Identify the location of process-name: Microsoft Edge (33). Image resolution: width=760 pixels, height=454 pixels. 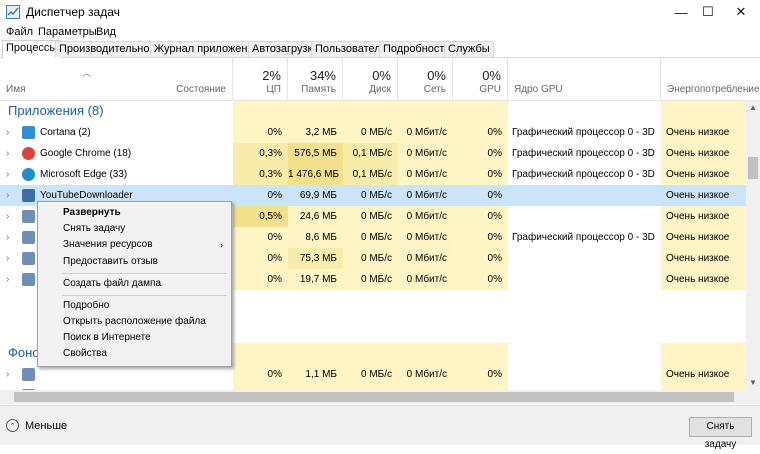
(84, 174).